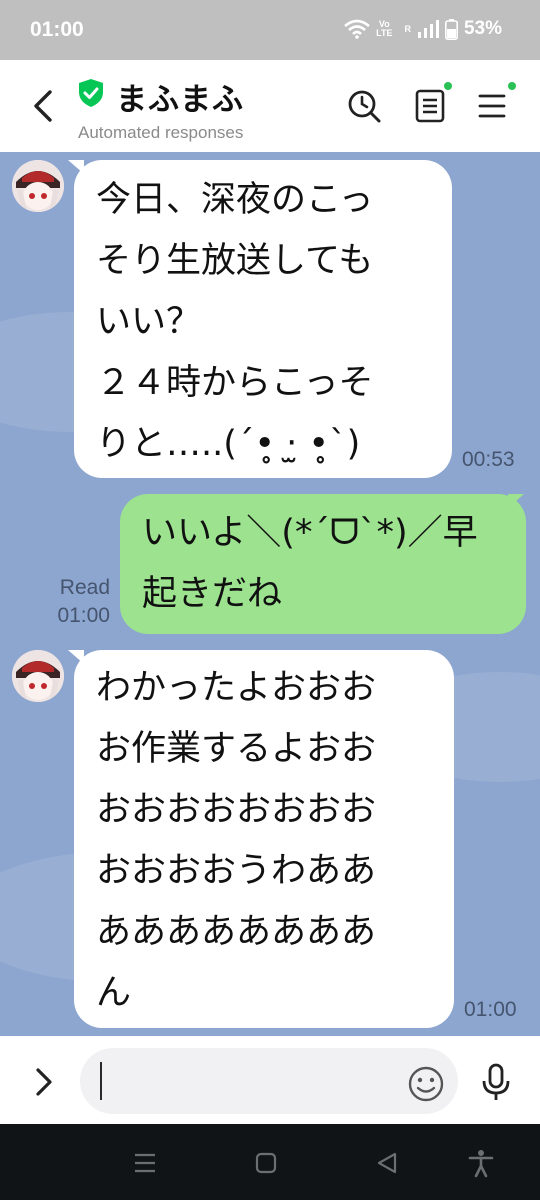  Describe the element at coordinates (492, 106) in the screenshot. I see `menu-icon` at that location.